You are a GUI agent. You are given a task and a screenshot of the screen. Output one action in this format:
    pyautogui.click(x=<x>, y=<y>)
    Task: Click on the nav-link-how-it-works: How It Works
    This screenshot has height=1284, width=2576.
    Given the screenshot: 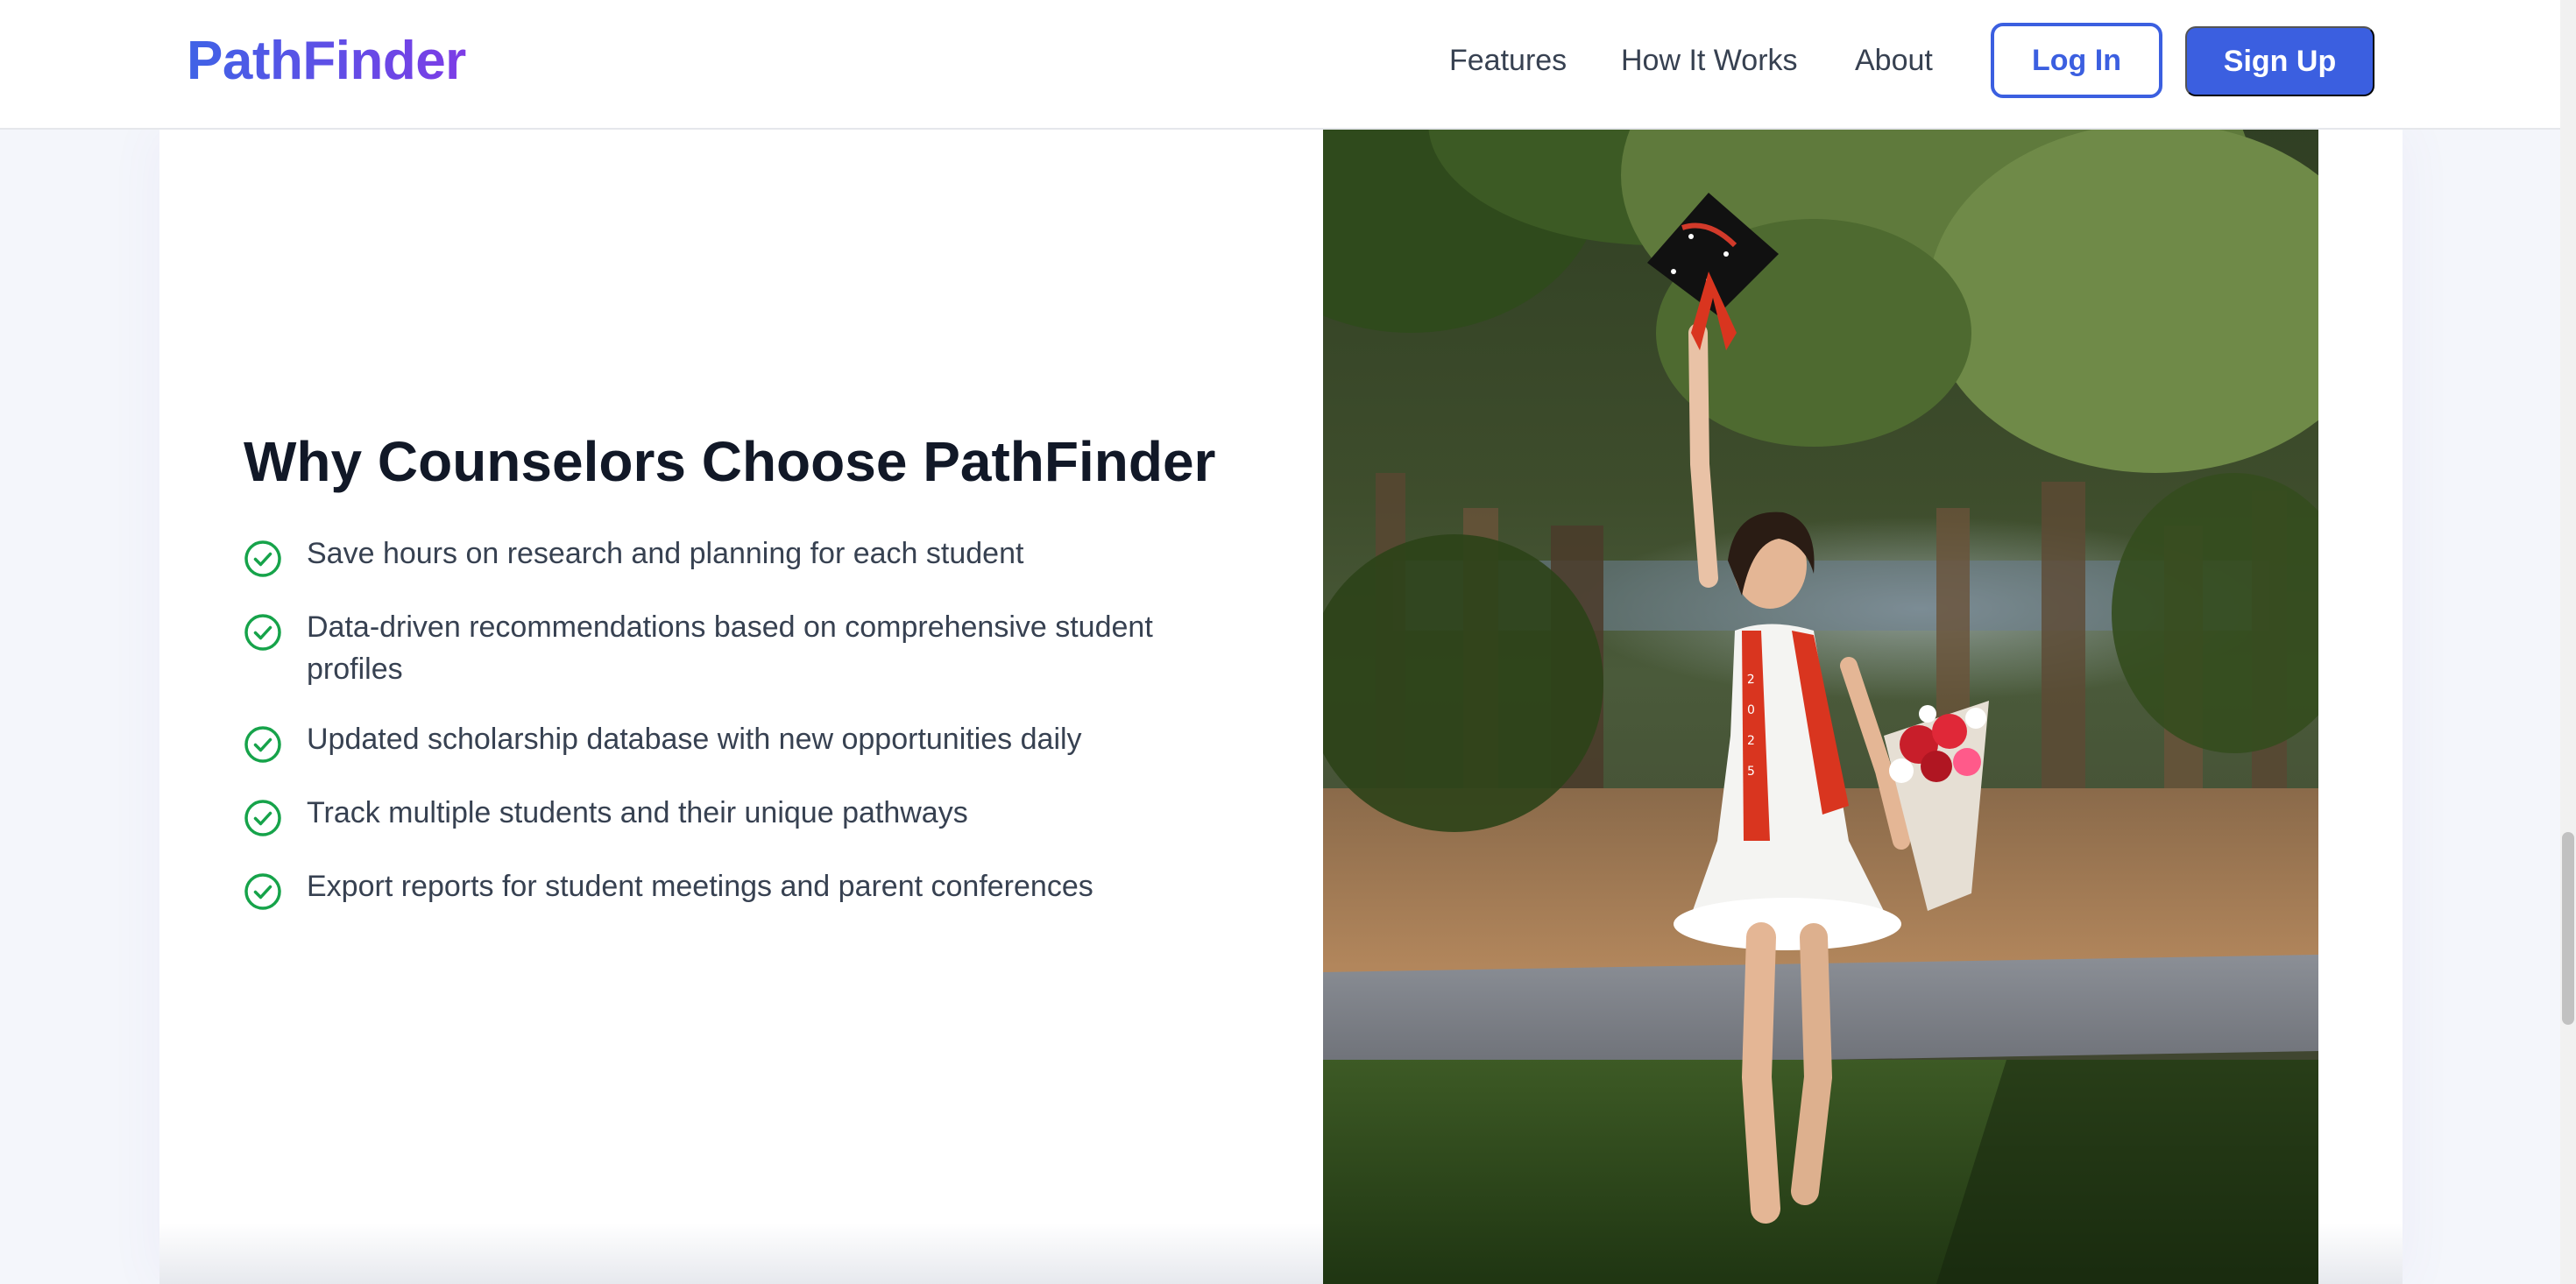 What is the action you would take?
    pyautogui.click(x=1709, y=61)
    